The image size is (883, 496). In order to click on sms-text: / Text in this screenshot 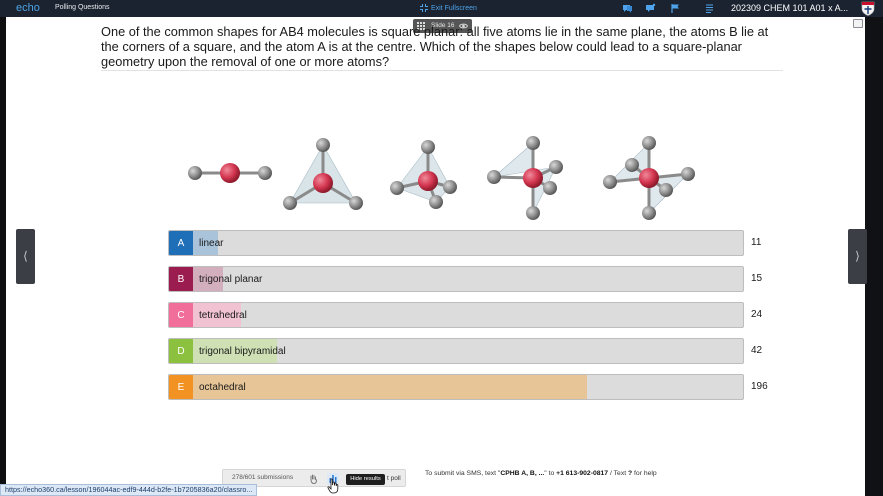, I will do `click(618, 473)`.